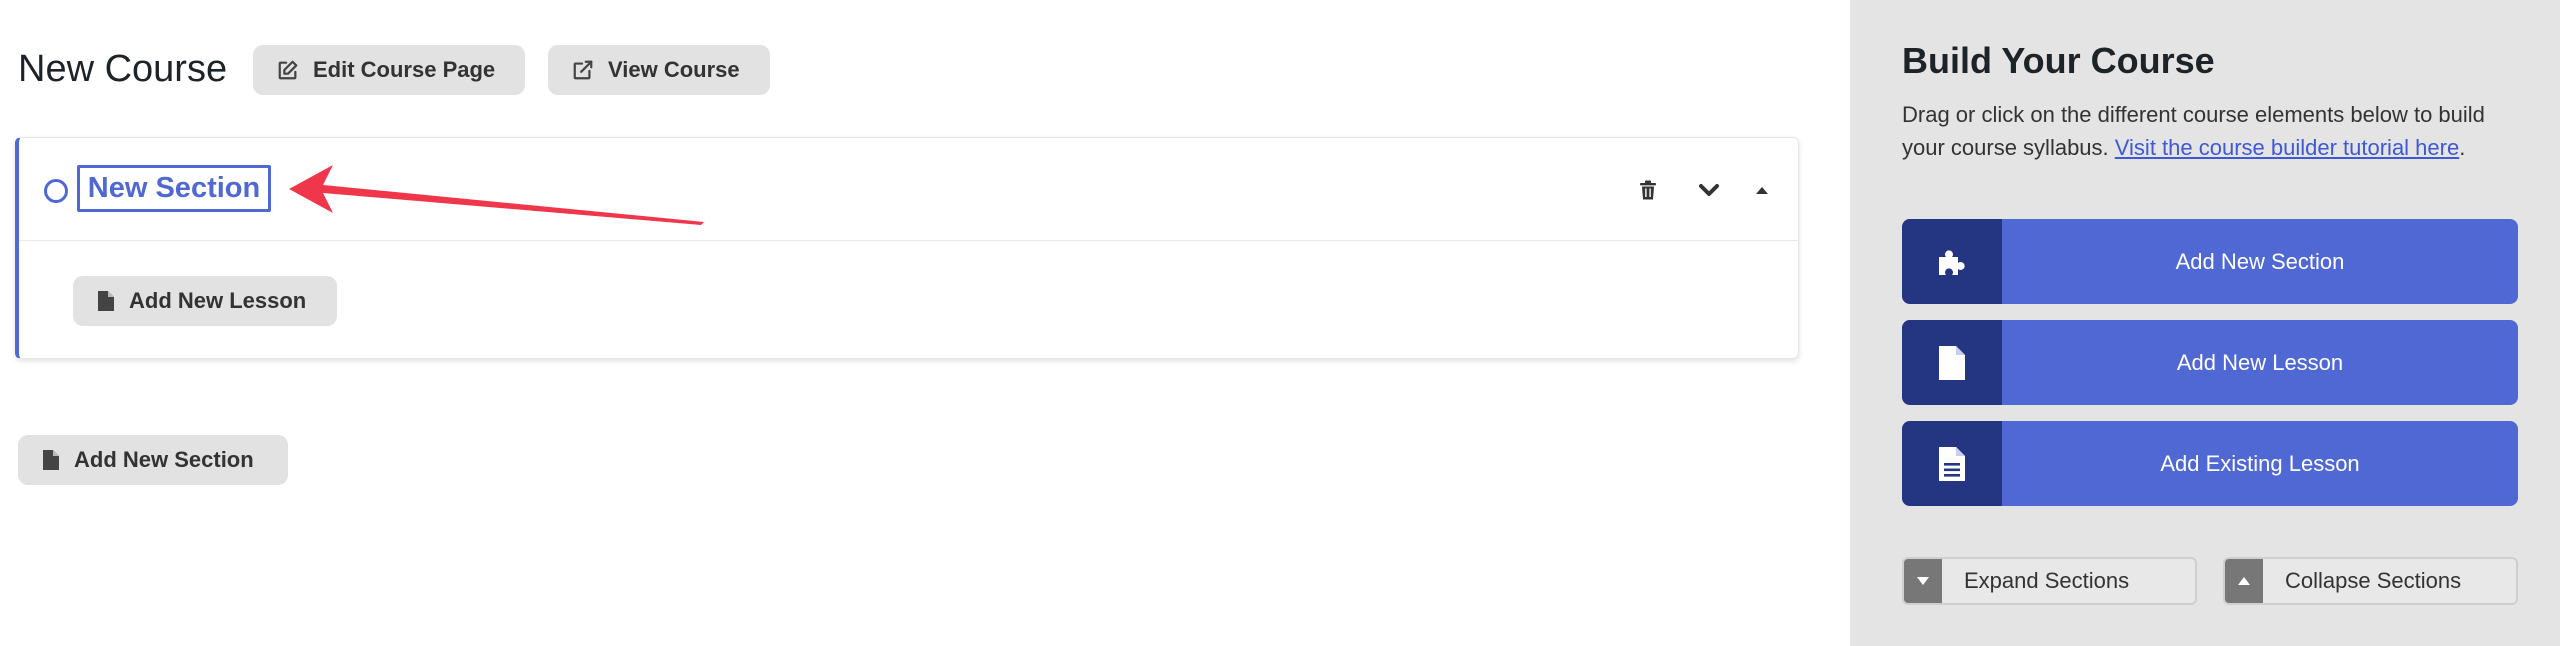 The image size is (2560, 646). Describe the element at coordinates (1923, 581) in the screenshot. I see `caret-down-icon` at that location.